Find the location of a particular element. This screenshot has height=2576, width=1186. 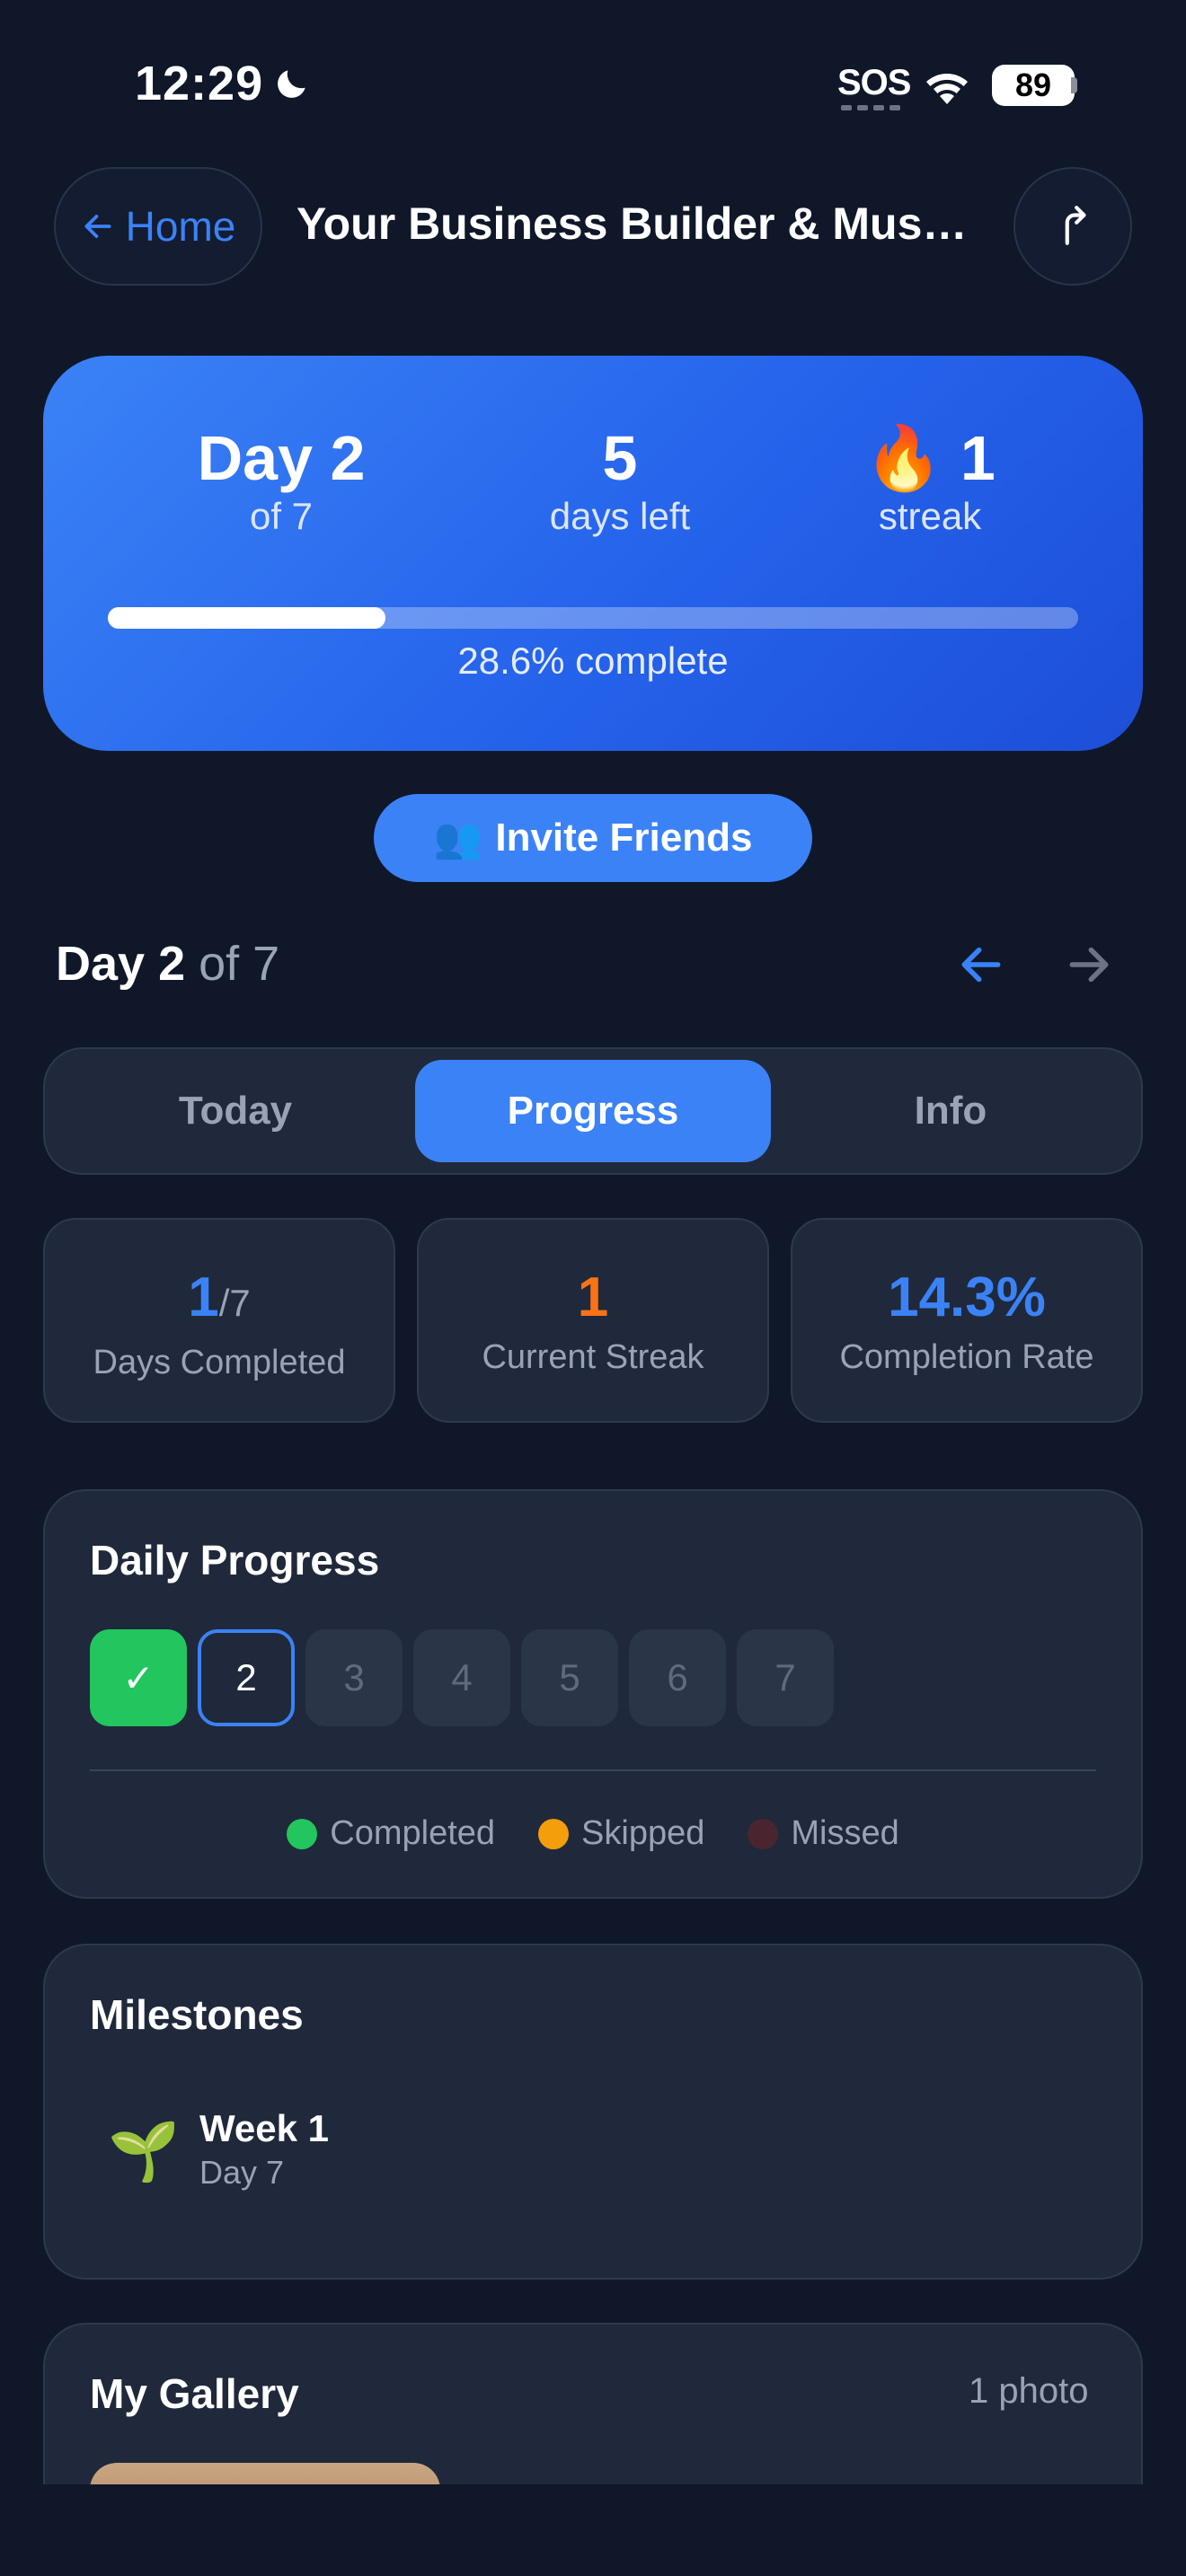

bottom-bar is located at coordinates (593, 2530).